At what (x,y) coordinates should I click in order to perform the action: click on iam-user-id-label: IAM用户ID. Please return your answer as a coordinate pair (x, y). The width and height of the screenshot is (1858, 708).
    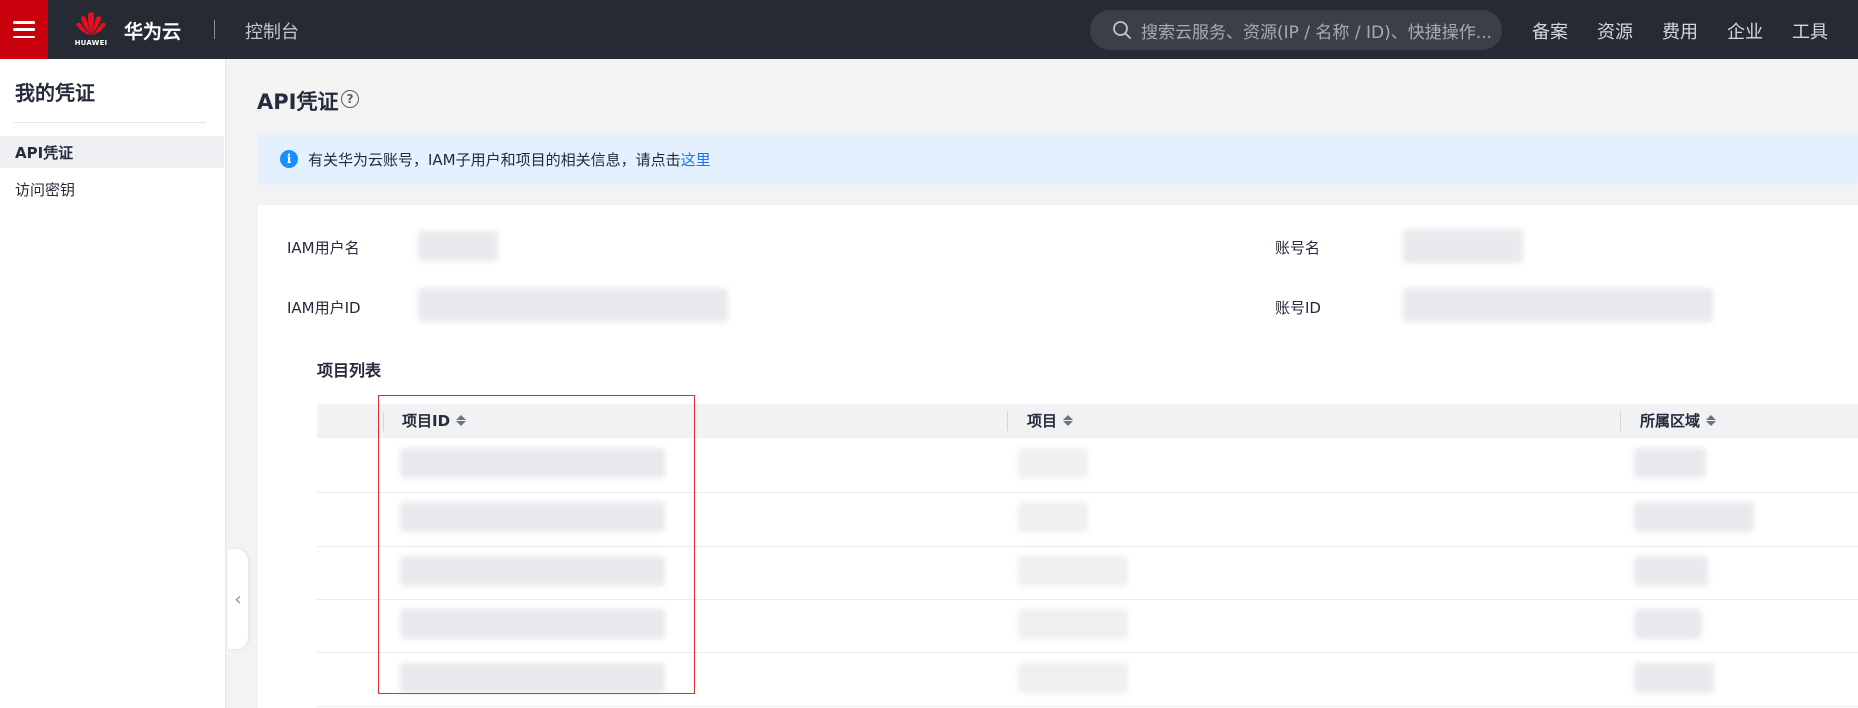
    Looking at the image, I should click on (324, 308).